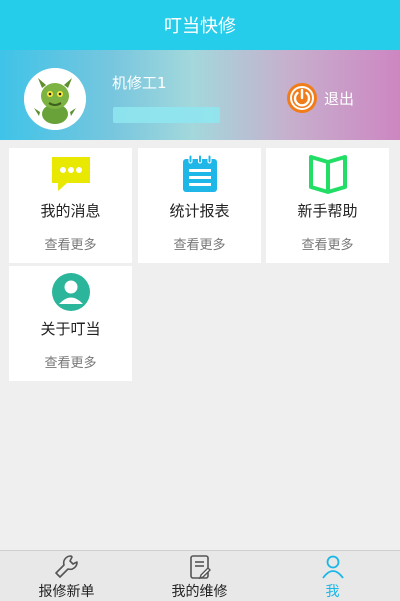 The height and width of the screenshot is (601, 400). I want to click on menu-card-label: 我的消息, so click(70, 211).